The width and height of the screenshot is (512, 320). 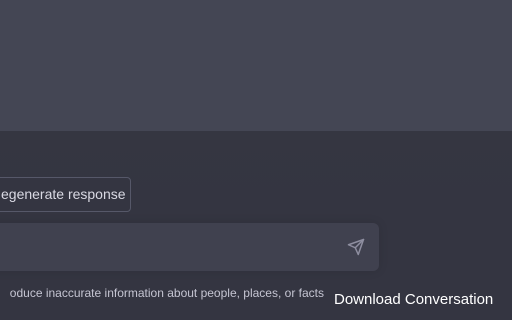 What do you see at coordinates (413, 300) in the screenshot?
I see `download-conversation-button: Download Conversation` at bounding box center [413, 300].